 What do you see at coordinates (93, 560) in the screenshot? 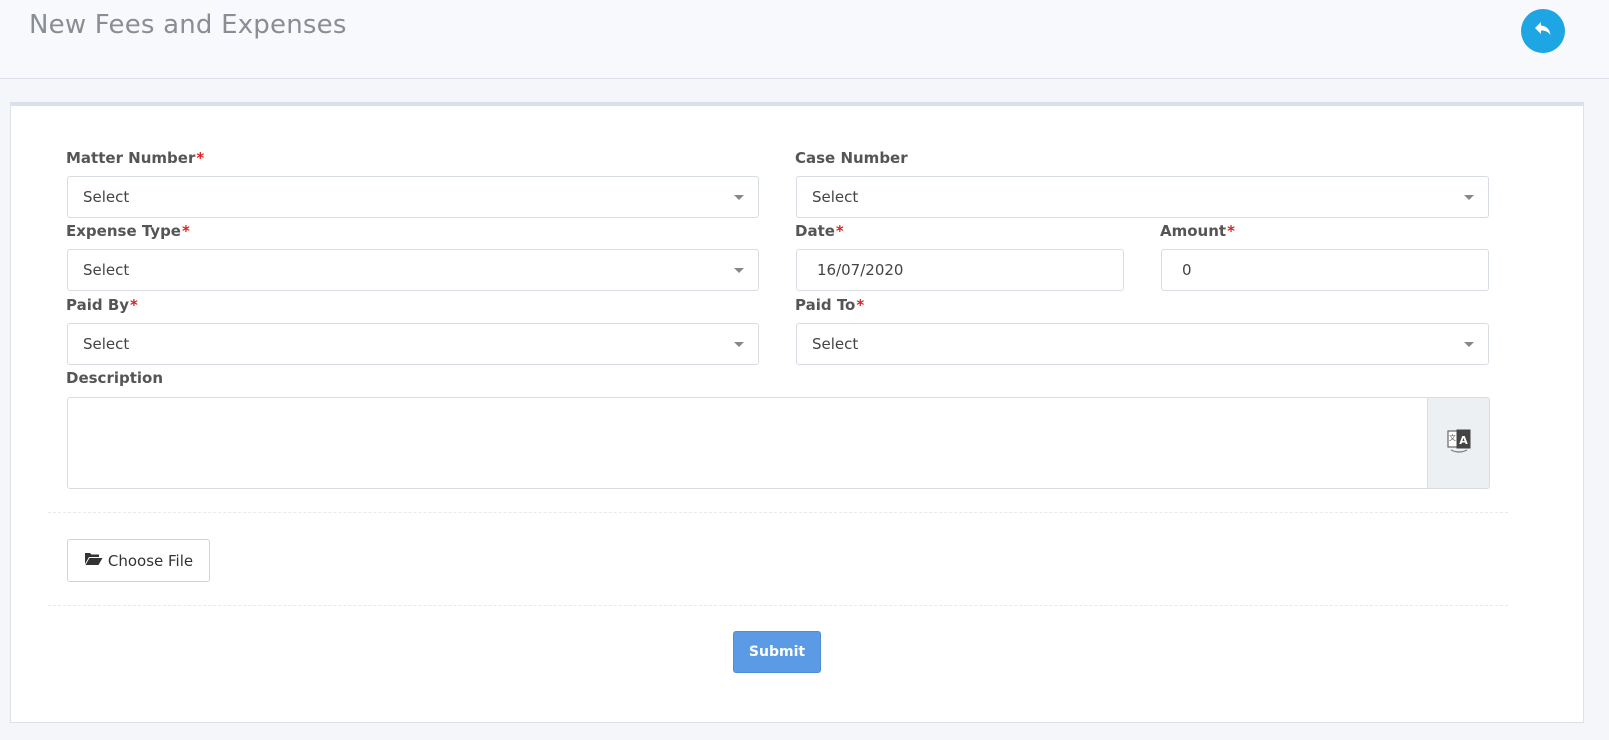
I see `folder-open-icon` at bounding box center [93, 560].